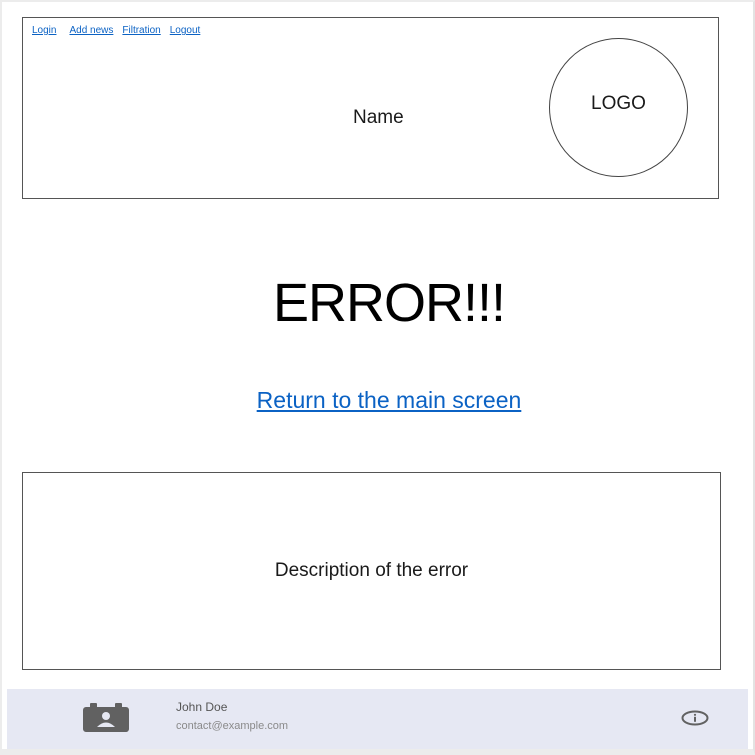 The width and height of the screenshot is (755, 755). Describe the element at coordinates (232, 726) in the screenshot. I see `user-email: contact@example.com` at that location.